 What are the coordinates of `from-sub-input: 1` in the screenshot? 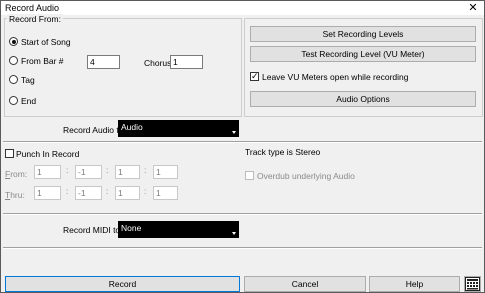 It's located at (165, 172).